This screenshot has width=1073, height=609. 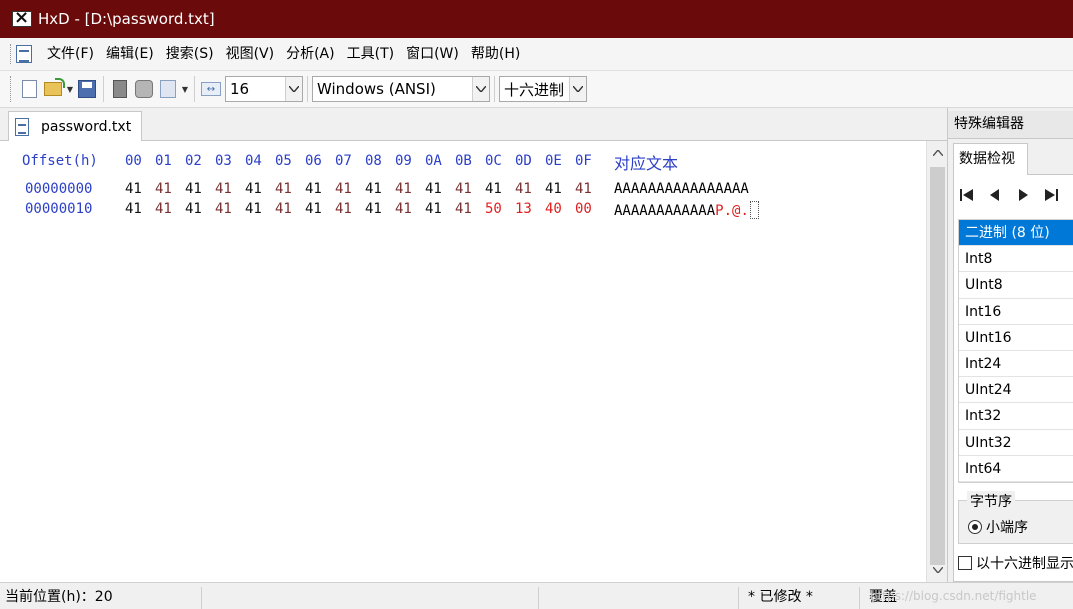 I want to click on menu-file: 文件(F), so click(x=70, y=54).